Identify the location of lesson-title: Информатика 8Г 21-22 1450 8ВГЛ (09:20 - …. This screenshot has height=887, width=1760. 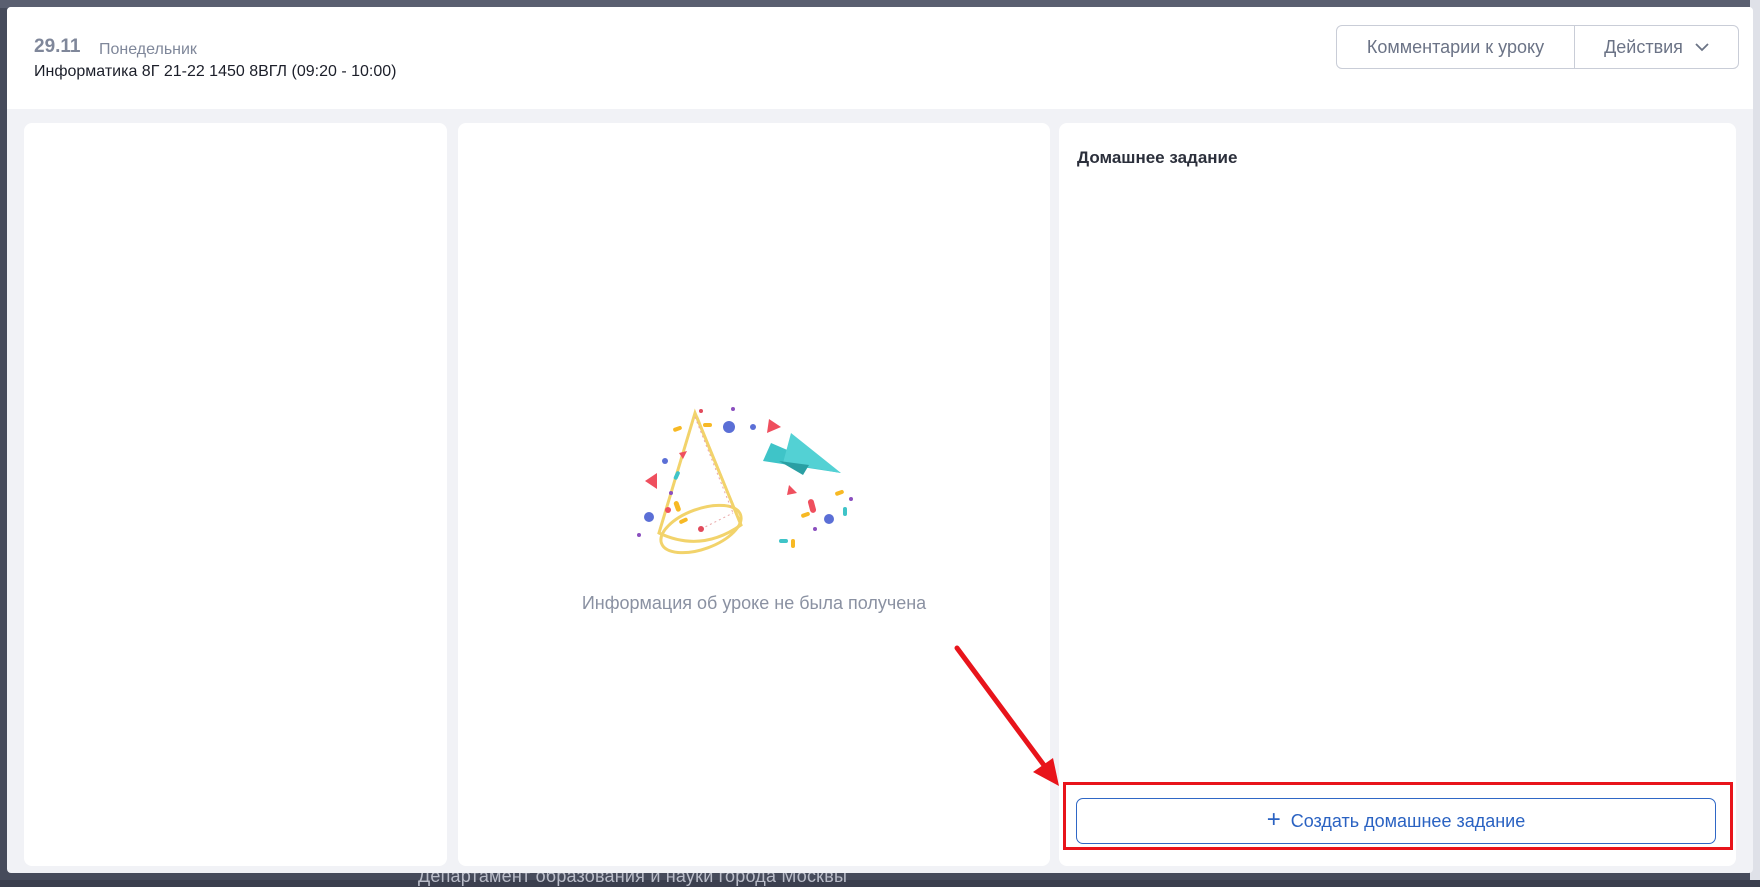
(215, 71).